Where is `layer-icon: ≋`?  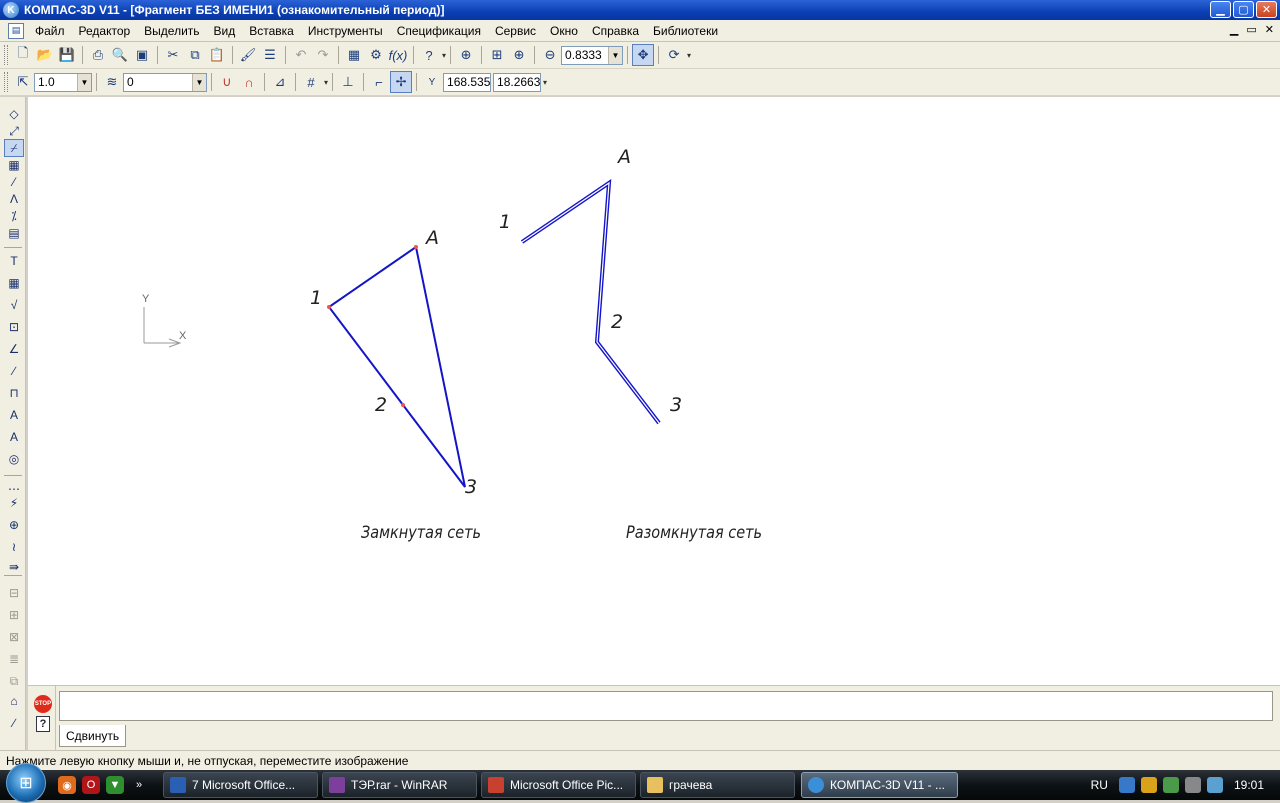
layer-icon: ≋ is located at coordinates (112, 82).